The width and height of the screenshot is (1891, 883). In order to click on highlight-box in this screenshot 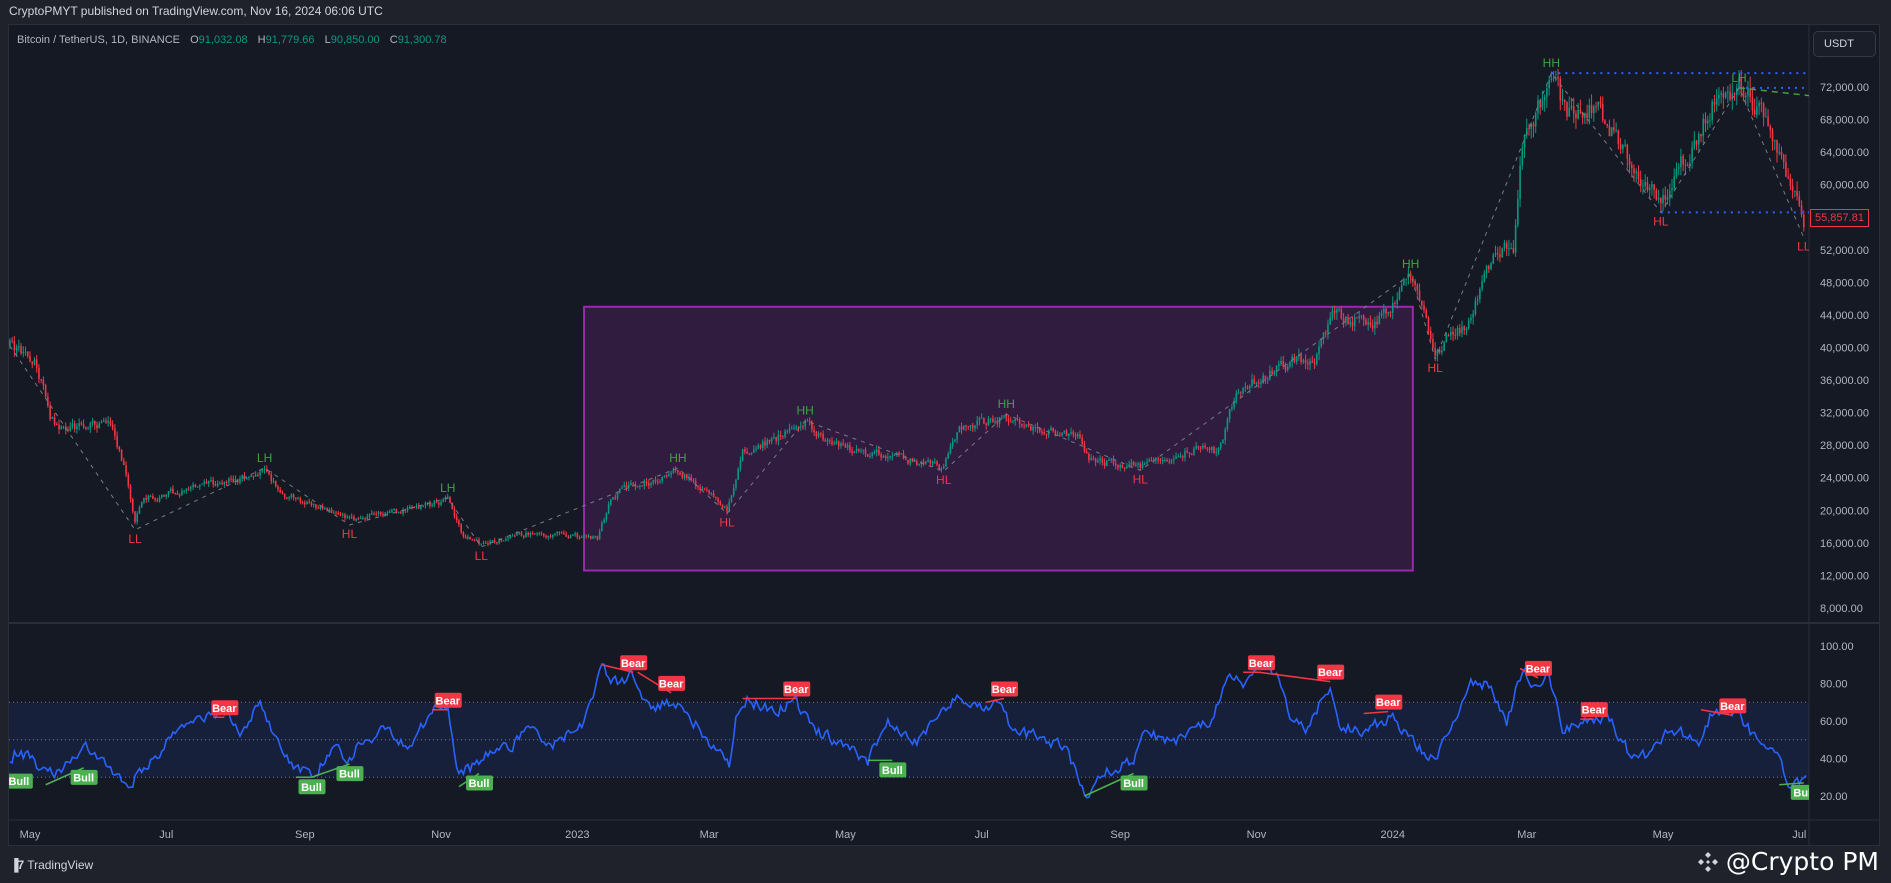, I will do `click(998, 438)`.